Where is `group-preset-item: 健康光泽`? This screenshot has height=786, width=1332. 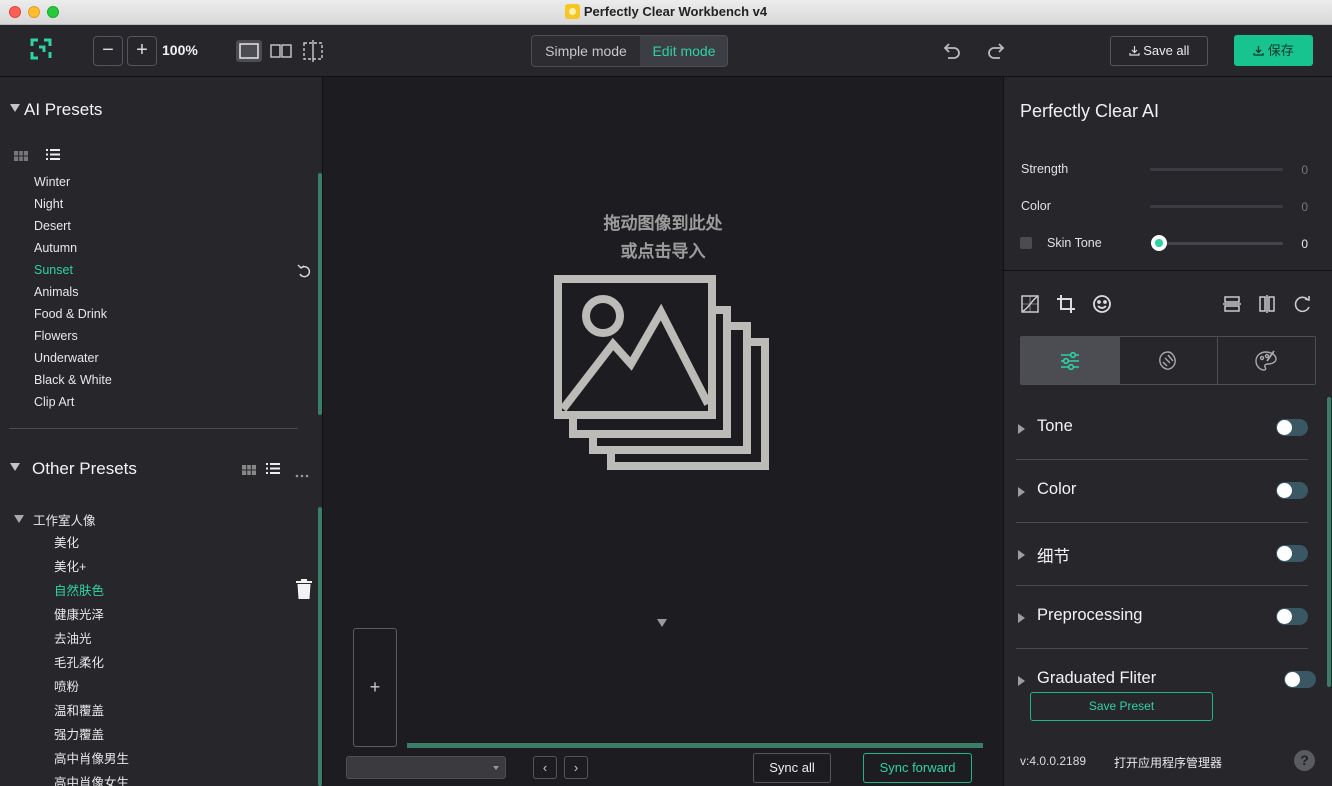
group-preset-item: 健康光泽 is located at coordinates (79, 613).